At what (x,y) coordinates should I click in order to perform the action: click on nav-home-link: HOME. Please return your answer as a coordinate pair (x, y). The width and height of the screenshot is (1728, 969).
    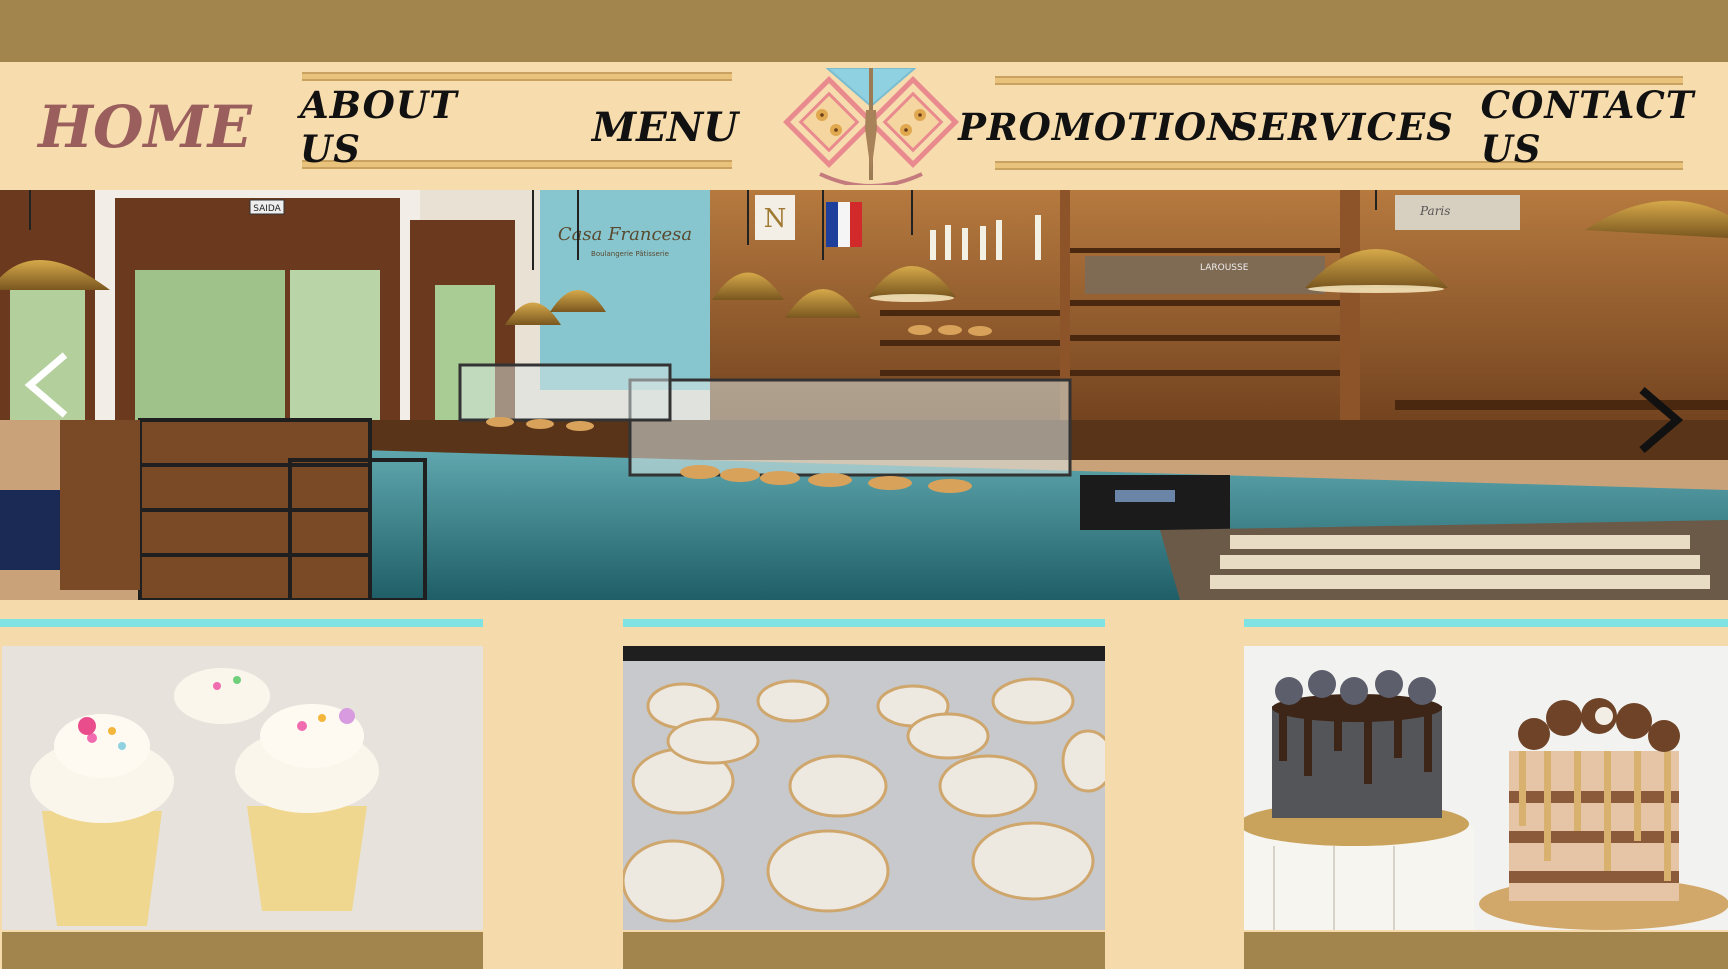
    Looking at the image, I should click on (145, 127).